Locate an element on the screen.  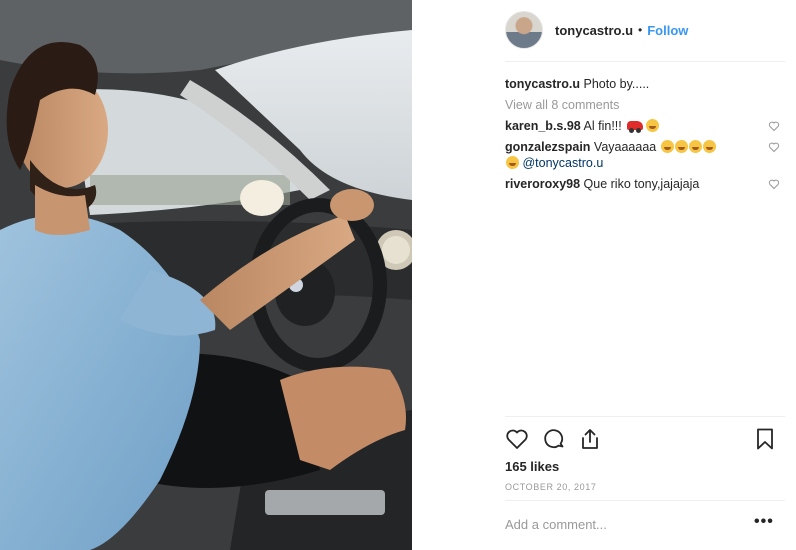
comment-text: Que riko tony,jajajaja is located at coordinates (641, 184).